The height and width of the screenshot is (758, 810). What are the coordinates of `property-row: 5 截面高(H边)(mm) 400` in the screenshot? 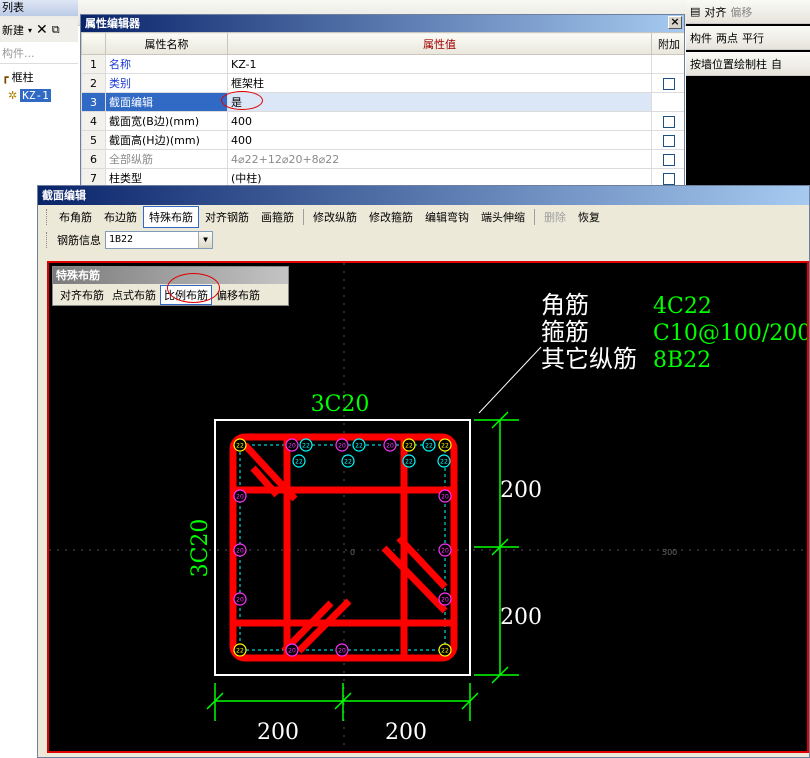 It's located at (382, 140).